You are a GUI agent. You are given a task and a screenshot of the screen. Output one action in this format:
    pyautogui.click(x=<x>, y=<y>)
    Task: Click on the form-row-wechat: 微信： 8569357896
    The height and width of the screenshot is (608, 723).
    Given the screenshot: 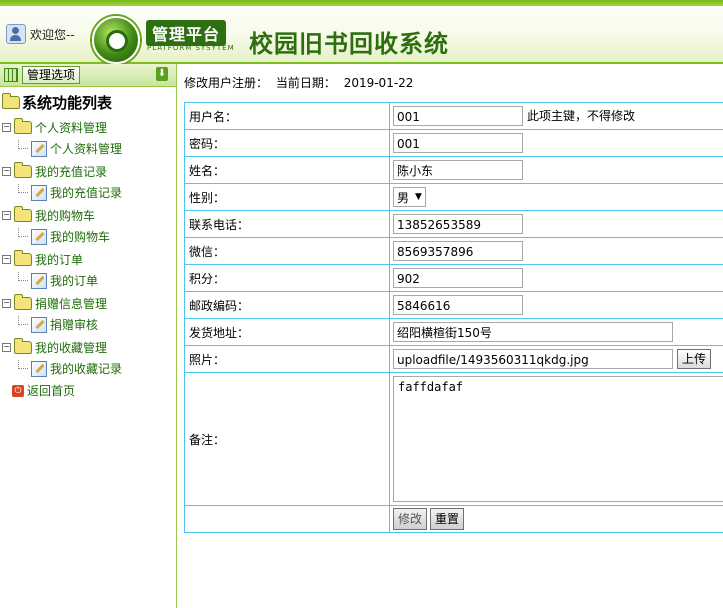 What is the action you would take?
    pyautogui.click(x=453, y=251)
    